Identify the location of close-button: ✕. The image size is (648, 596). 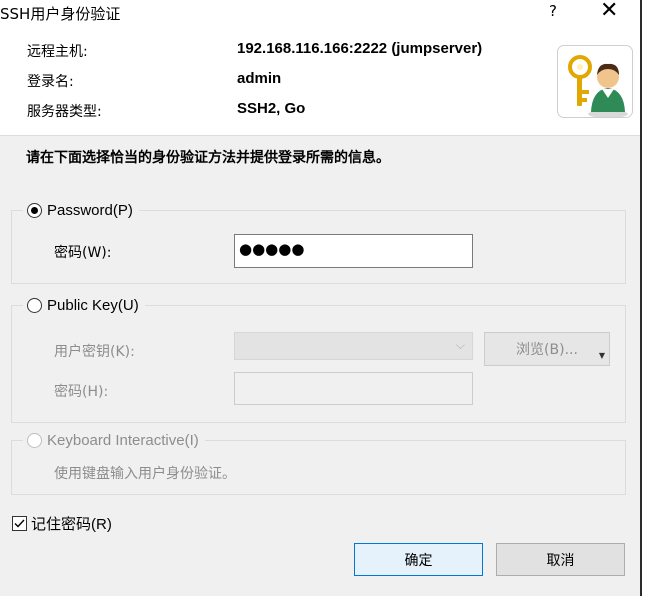
(609, 11).